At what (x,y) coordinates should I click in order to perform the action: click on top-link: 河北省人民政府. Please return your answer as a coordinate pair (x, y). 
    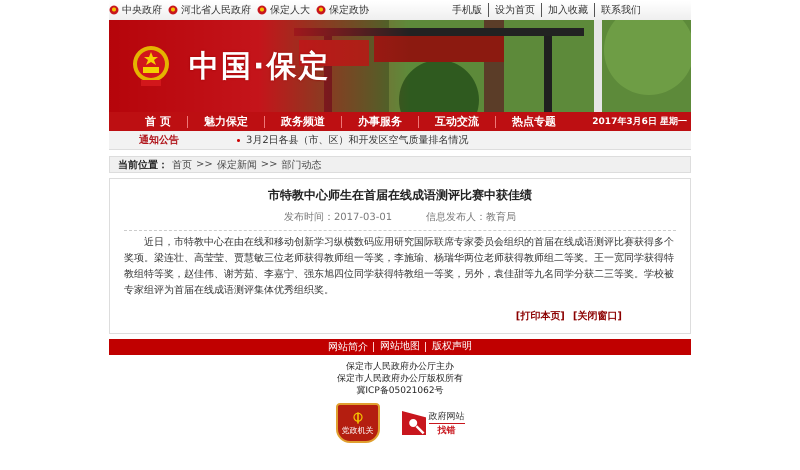
    Looking at the image, I should click on (209, 10).